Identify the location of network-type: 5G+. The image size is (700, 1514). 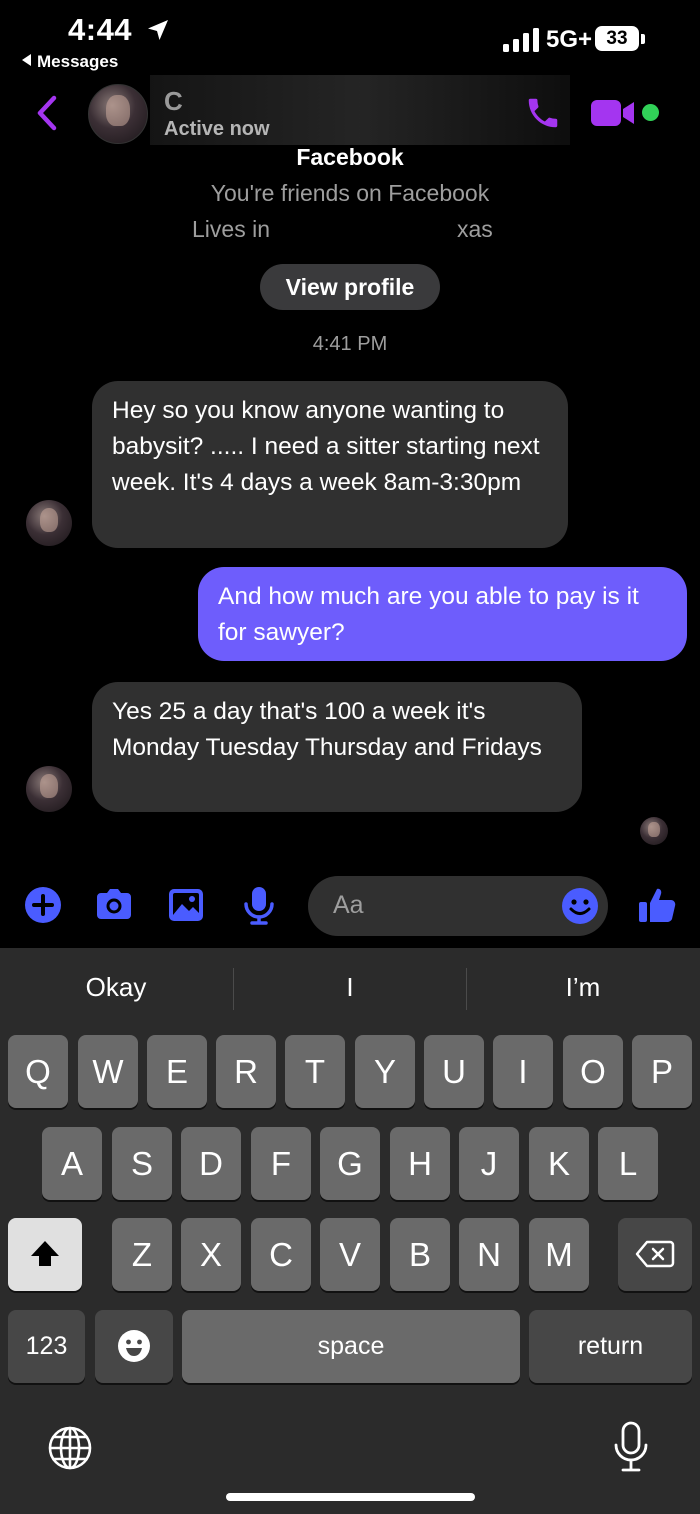
(569, 39).